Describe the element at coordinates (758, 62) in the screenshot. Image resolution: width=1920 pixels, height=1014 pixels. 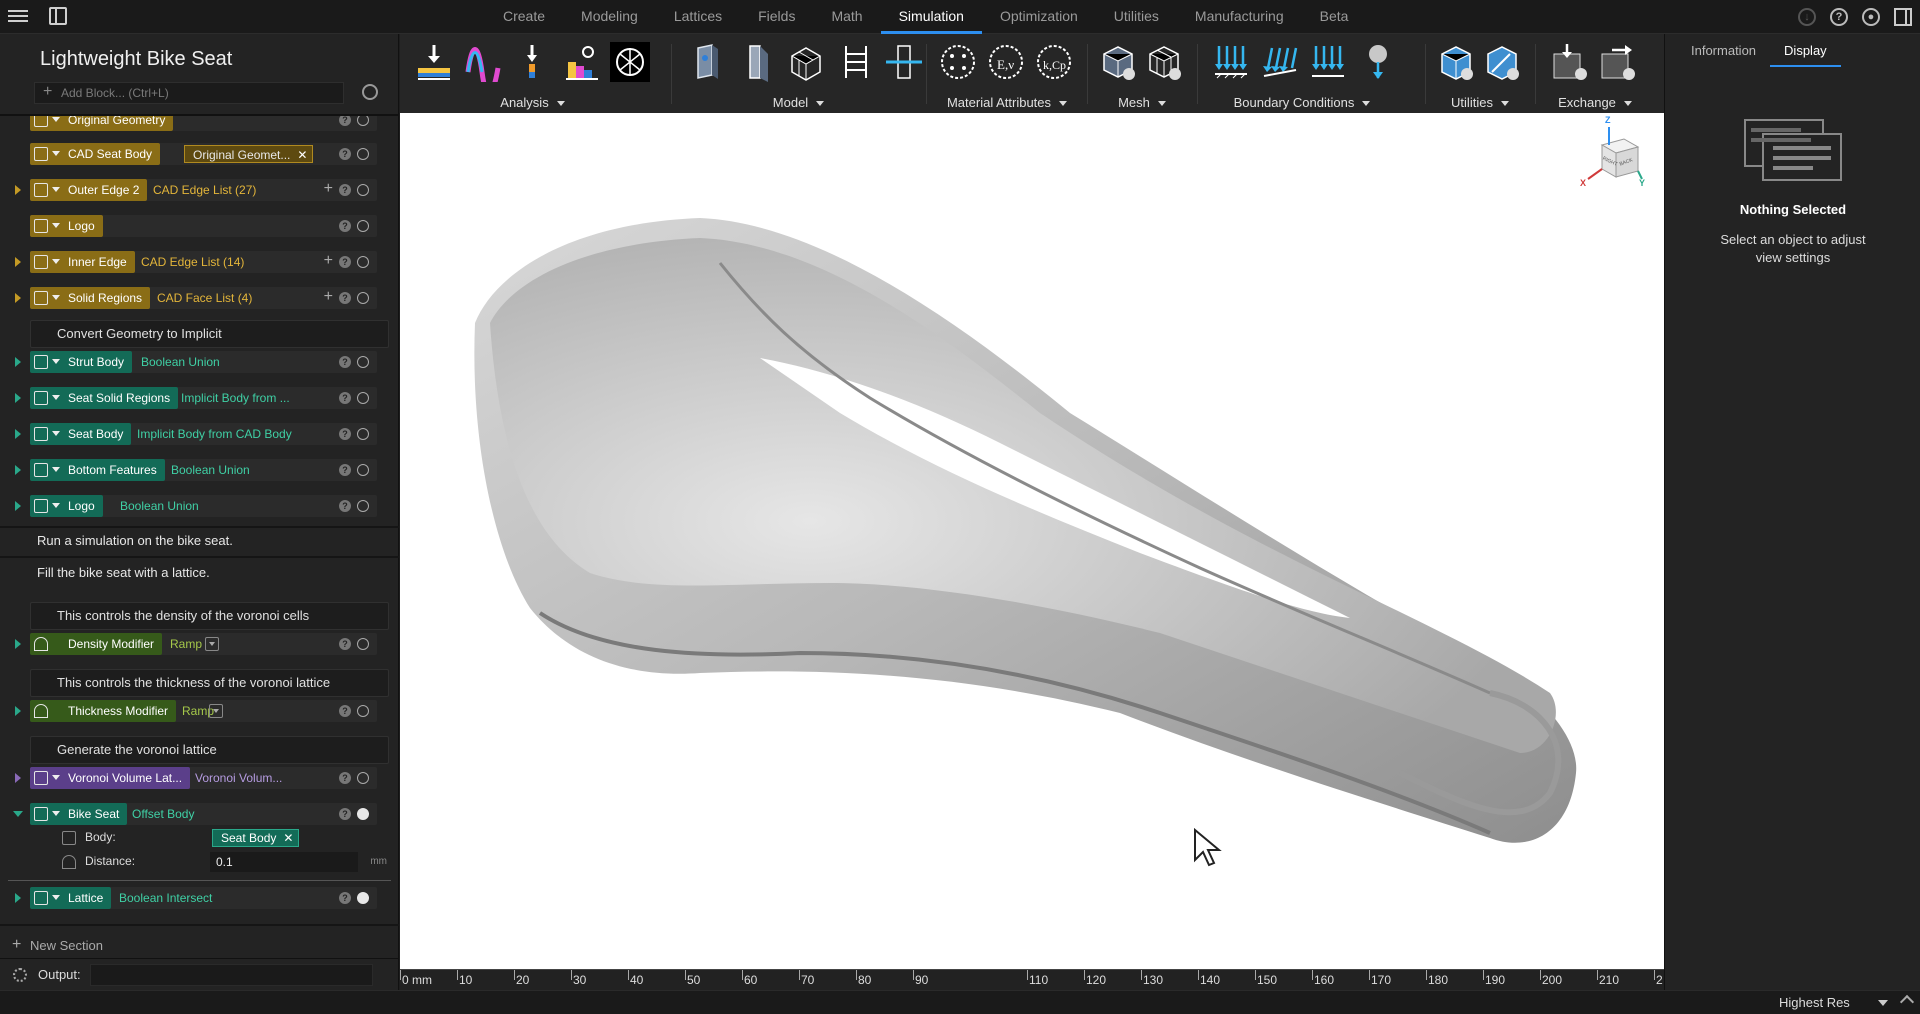
I see `shell-body-icon` at that location.